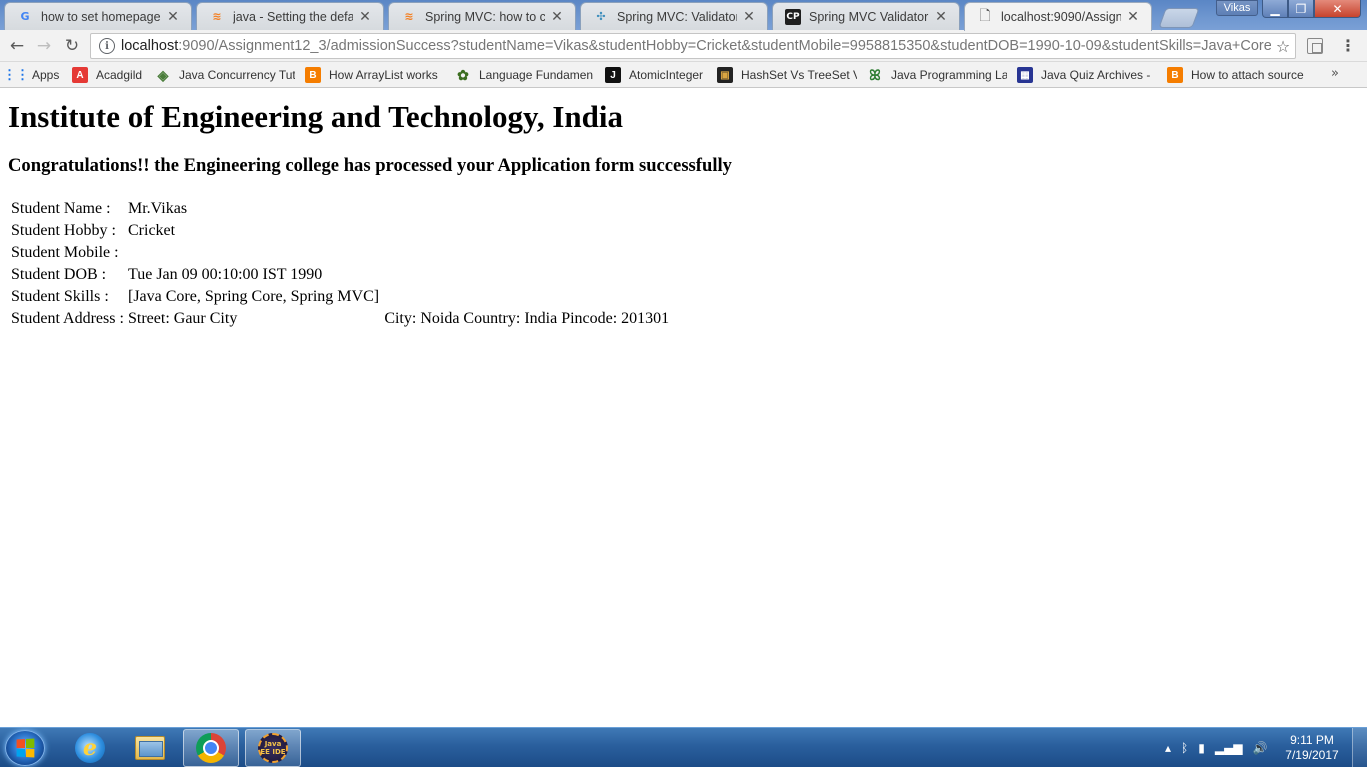 This screenshot has height=767, width=1367. Describe the element at coordinates (1312, 740) in the screenshot. I see `clock-time: 9:11 PM` at that location.